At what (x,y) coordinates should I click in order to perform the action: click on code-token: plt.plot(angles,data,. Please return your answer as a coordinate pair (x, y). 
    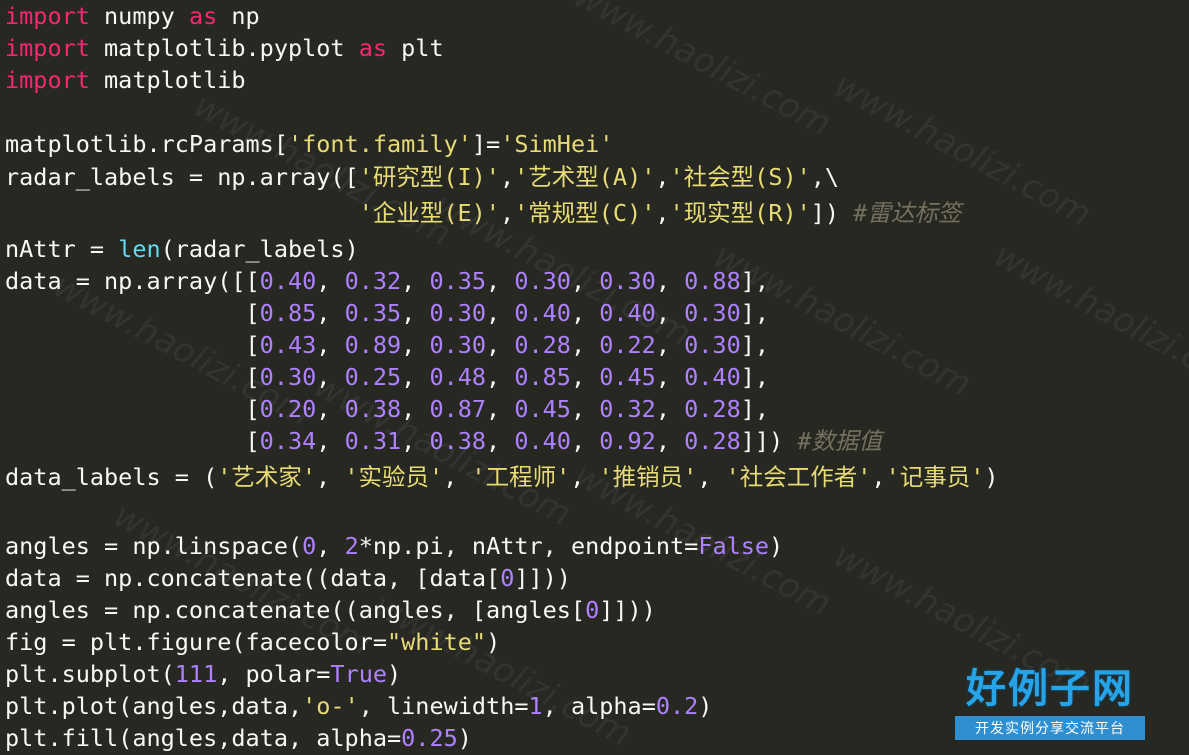
    Looking at the image, I should click on (154, 706).